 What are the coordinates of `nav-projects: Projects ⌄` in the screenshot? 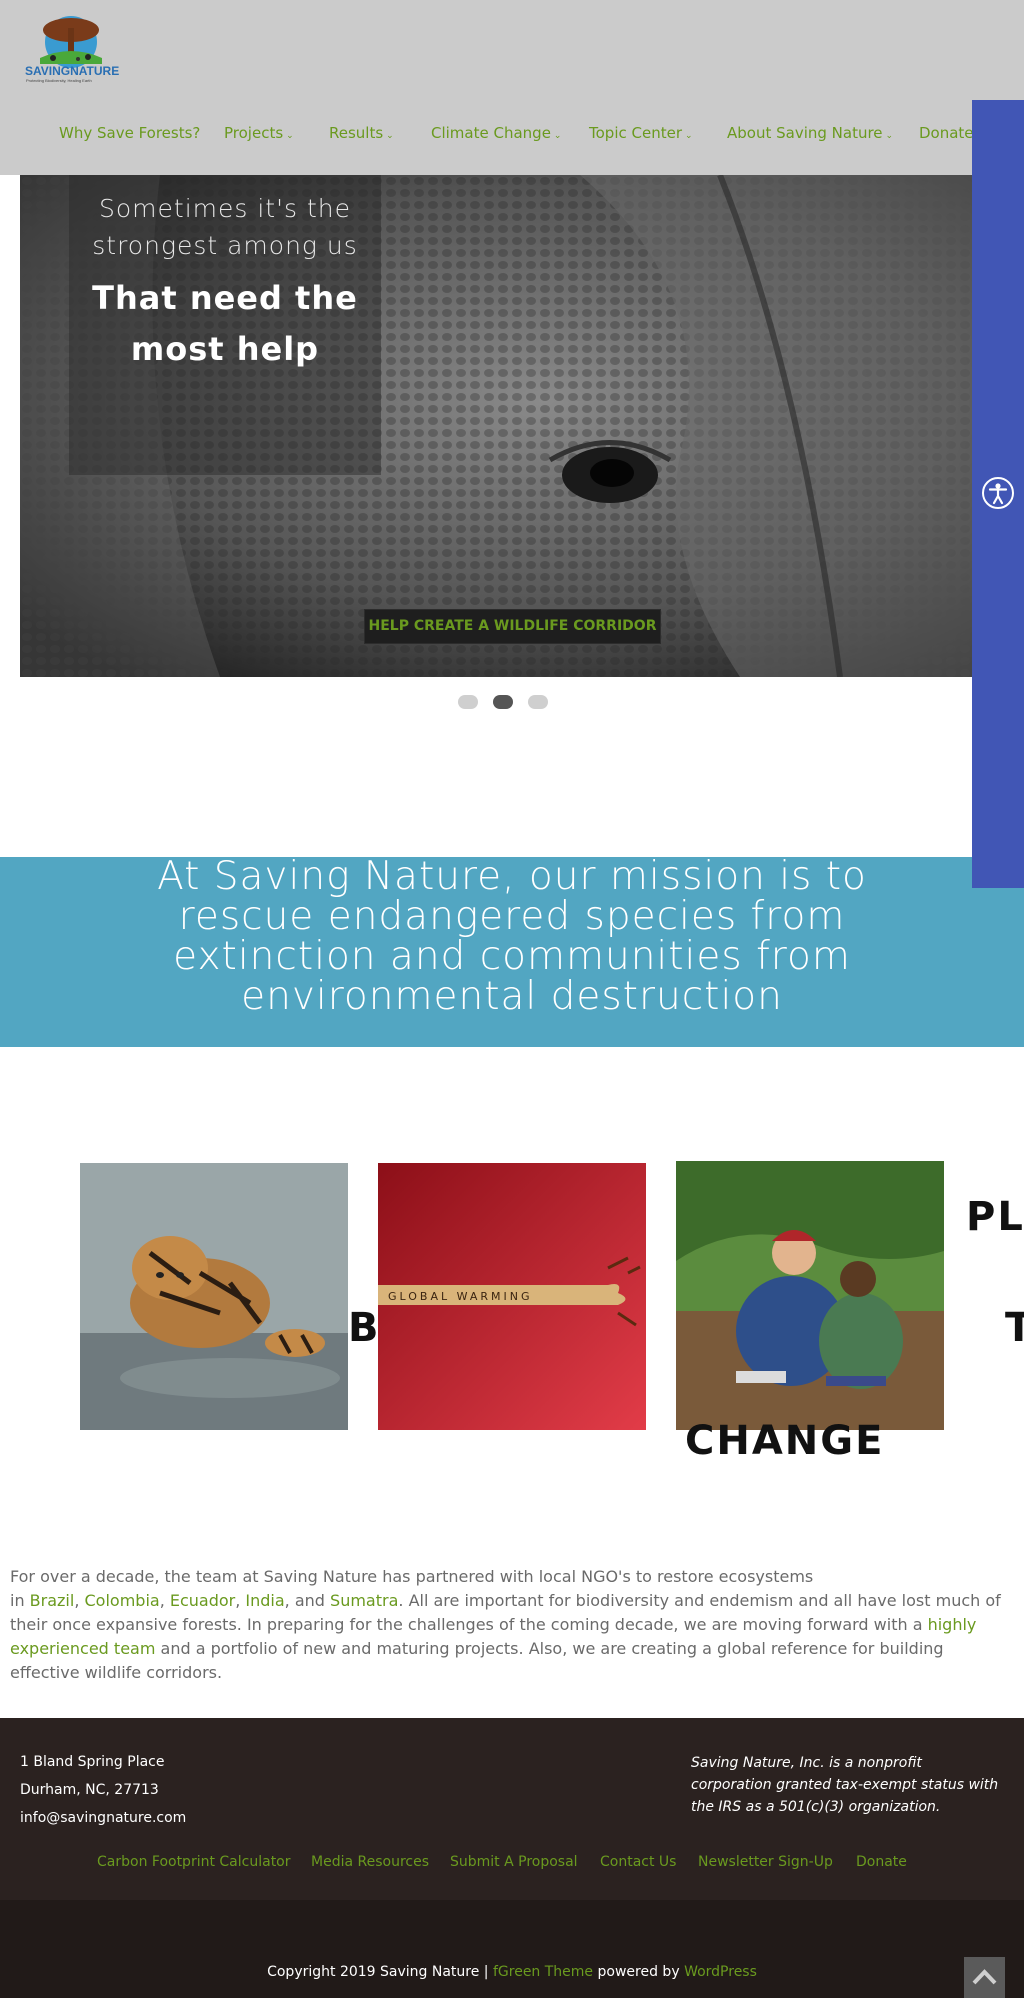 It's located at (259, 133).